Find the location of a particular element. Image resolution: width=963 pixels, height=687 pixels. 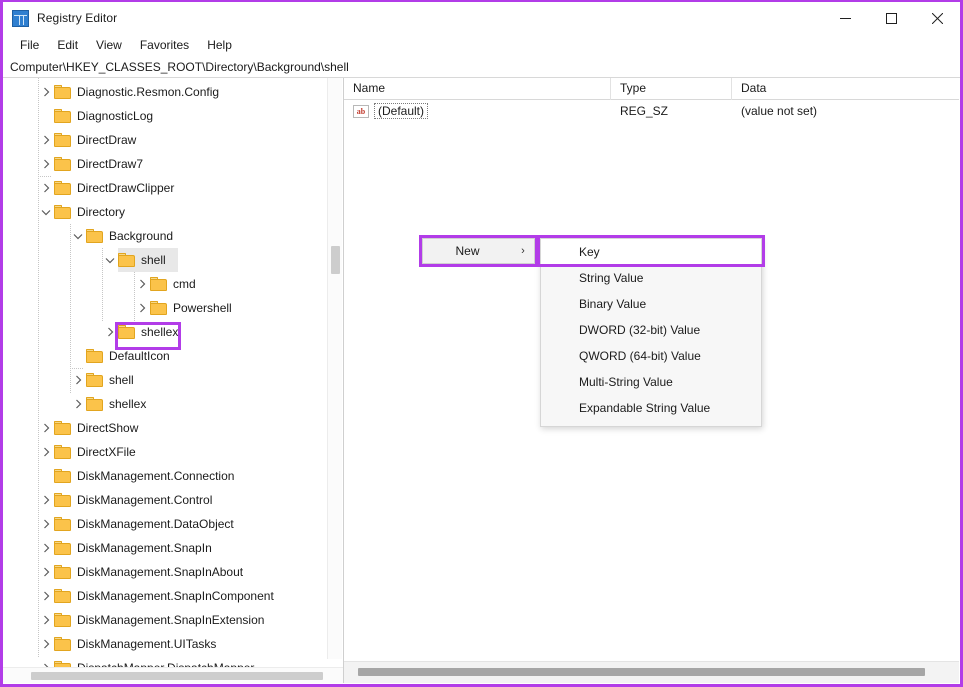

values-horizontal-scrollbar is located at coordinates (651, 672).